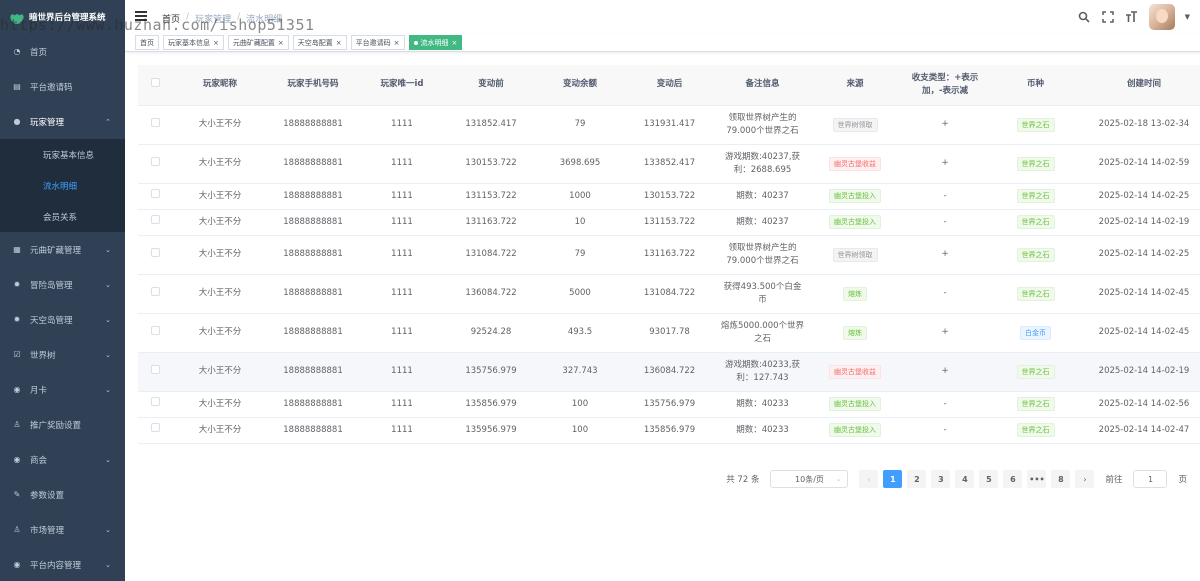  Describe the element at coordinates (62, 284) in the screenshot. I see `sidebar-item-4: ✹ 冒险岛管理 ⌄` at that location.